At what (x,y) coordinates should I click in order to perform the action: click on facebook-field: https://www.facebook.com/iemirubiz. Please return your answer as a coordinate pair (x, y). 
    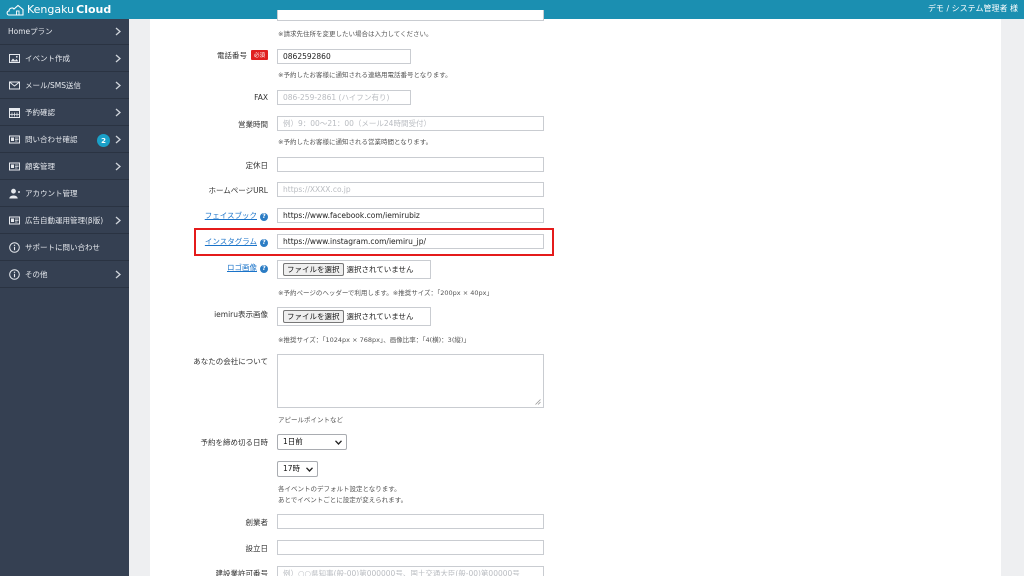
    Looking at the image, I should click on (410, 215).